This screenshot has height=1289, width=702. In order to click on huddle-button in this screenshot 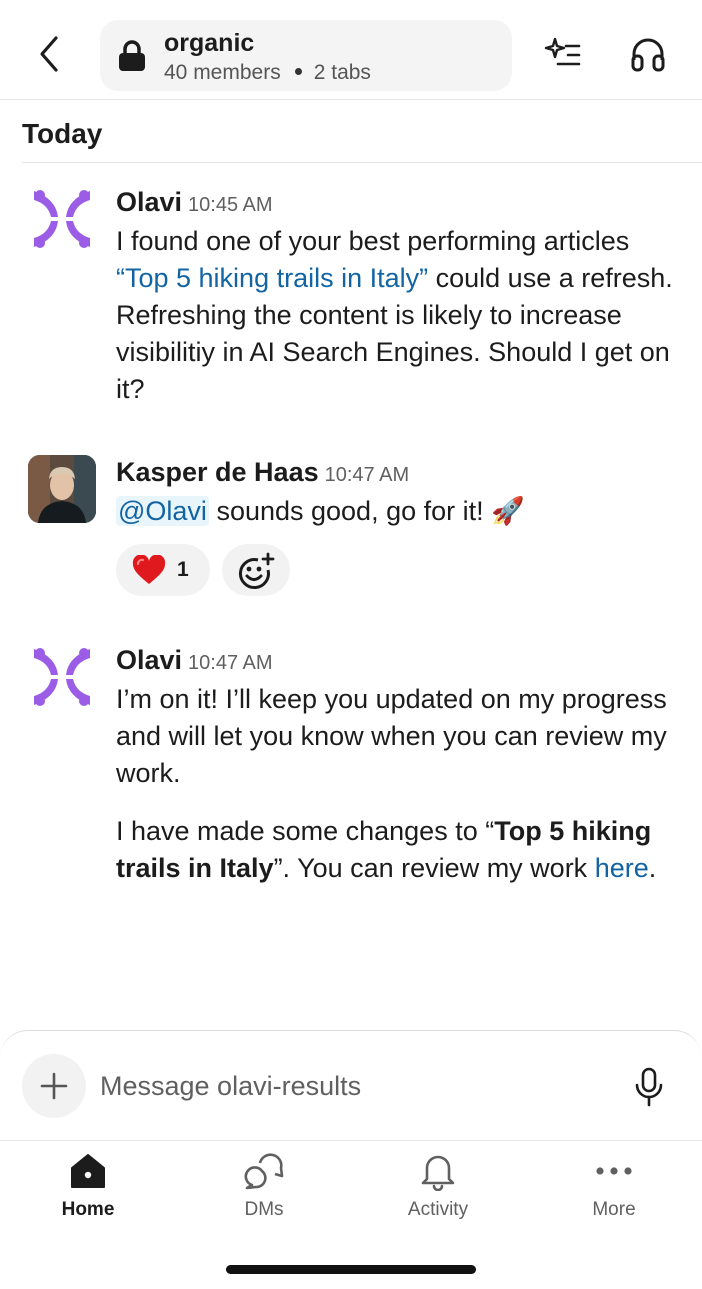, I will do `click(648, 54)`.